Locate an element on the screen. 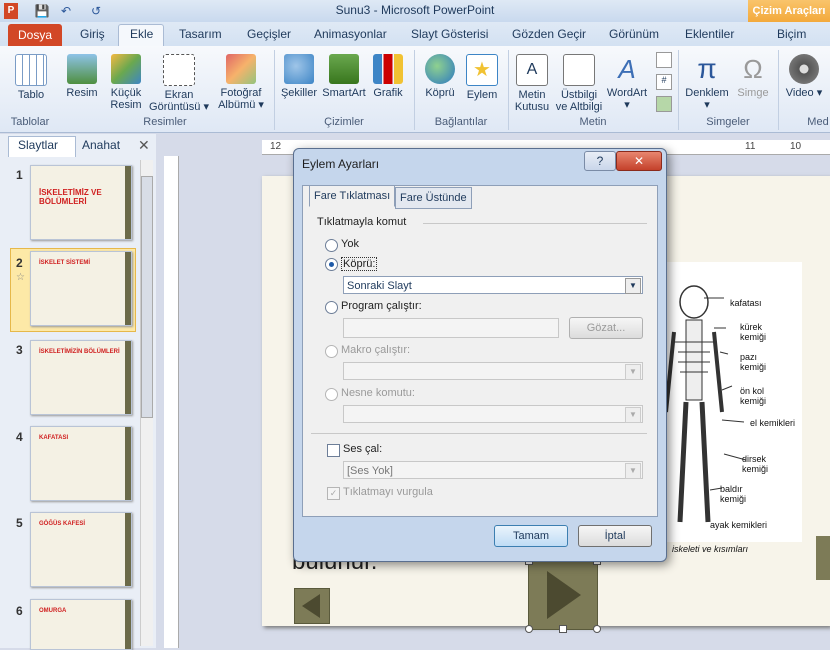 This screenshot has width=830, height=650. radio-hyperlink is located at coordinates (331, 264).